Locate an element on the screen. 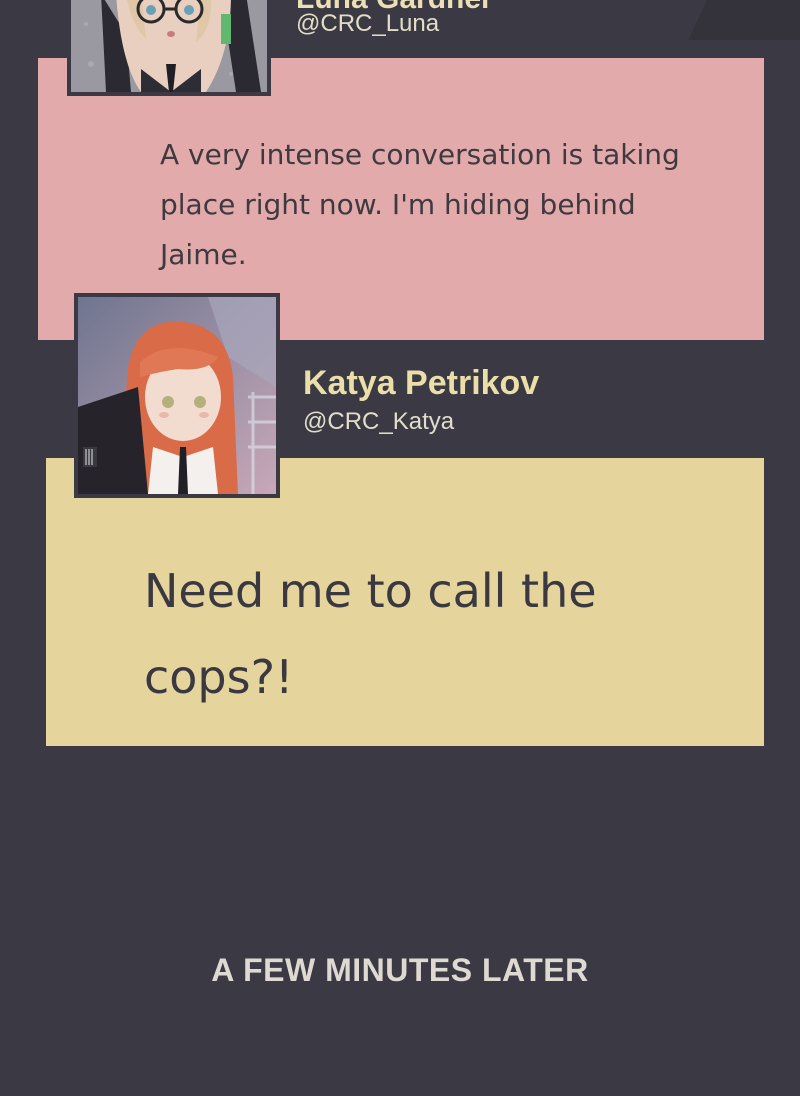 Image resolution: width=800 pixels, height=1096 pixels. luna-avatar-illustration is located at coordinates (169, 46).